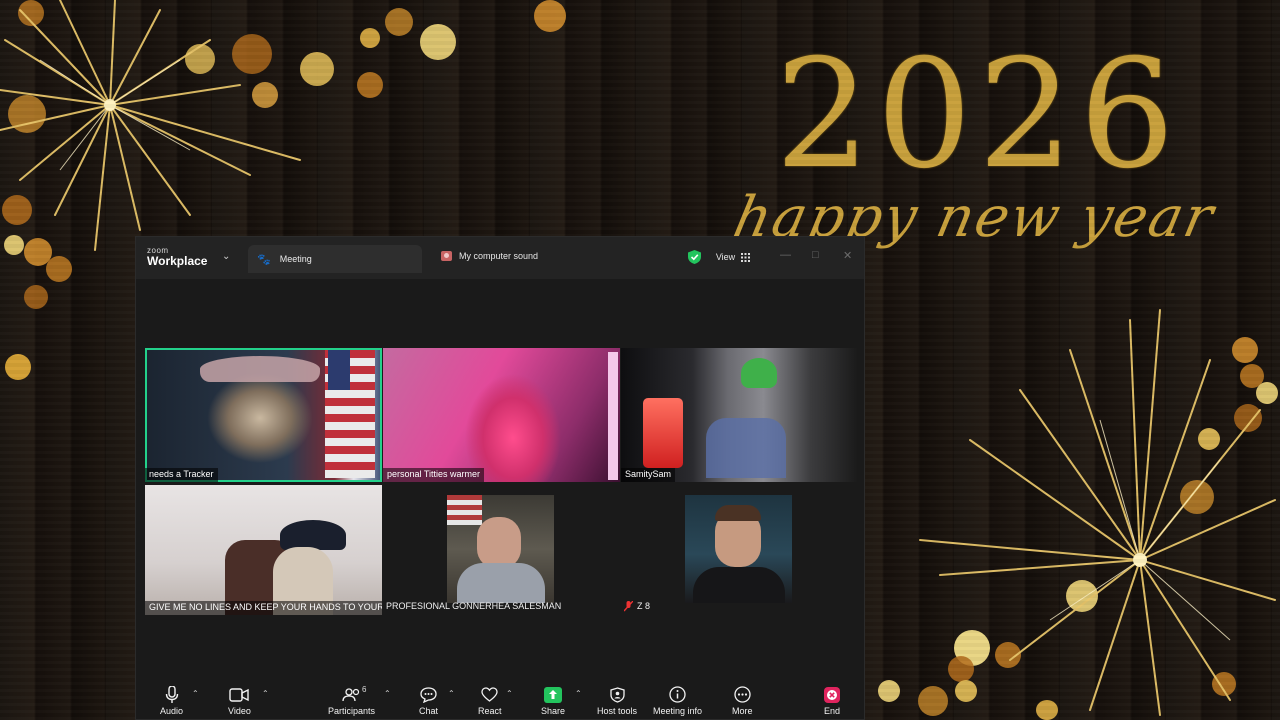 The image size is (1280, 720). Describe the element at coordinates (678, 711) in the screenshot. I see `meeting-info-label: Meeting info` at that location.